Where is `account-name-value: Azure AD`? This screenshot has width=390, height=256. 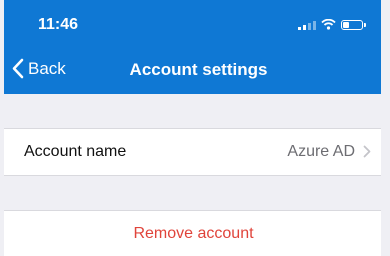 account-name-value: Azure AD is located at coordinates (321, 151).